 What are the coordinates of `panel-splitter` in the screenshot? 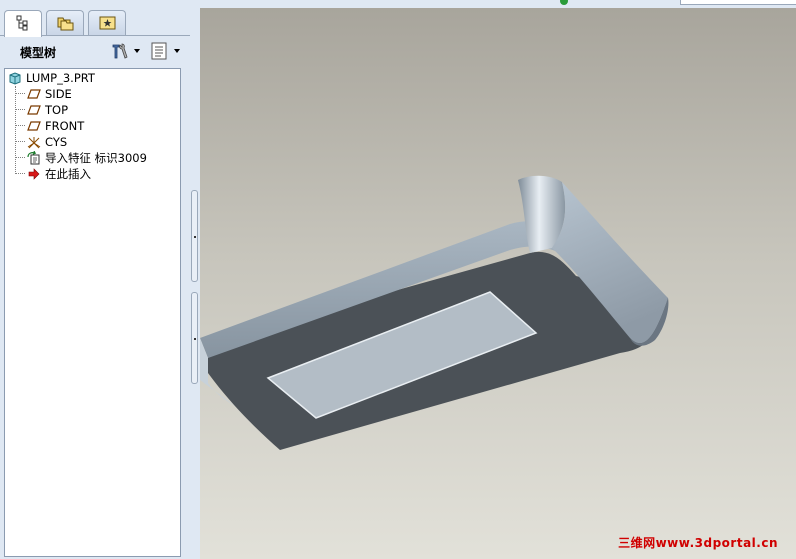 It's located at (195, 279).